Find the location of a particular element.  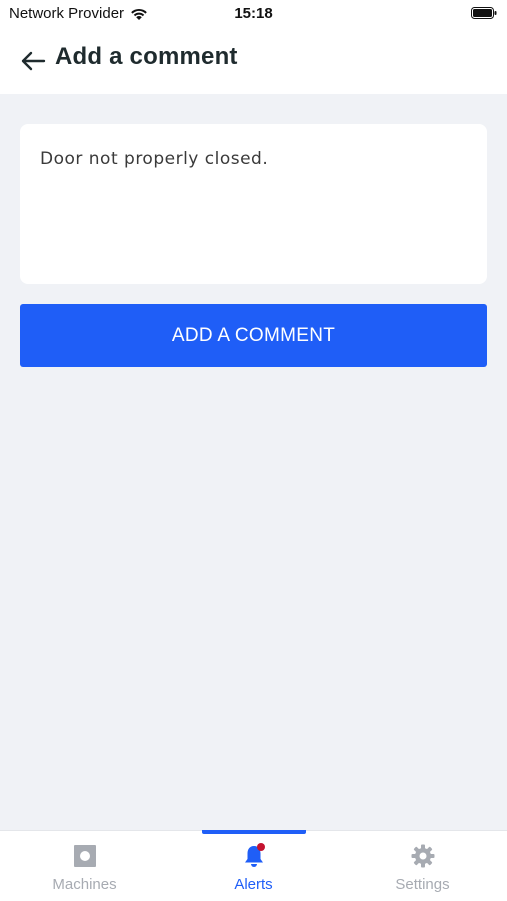

gear-icon is located at coordinates (422, 856).